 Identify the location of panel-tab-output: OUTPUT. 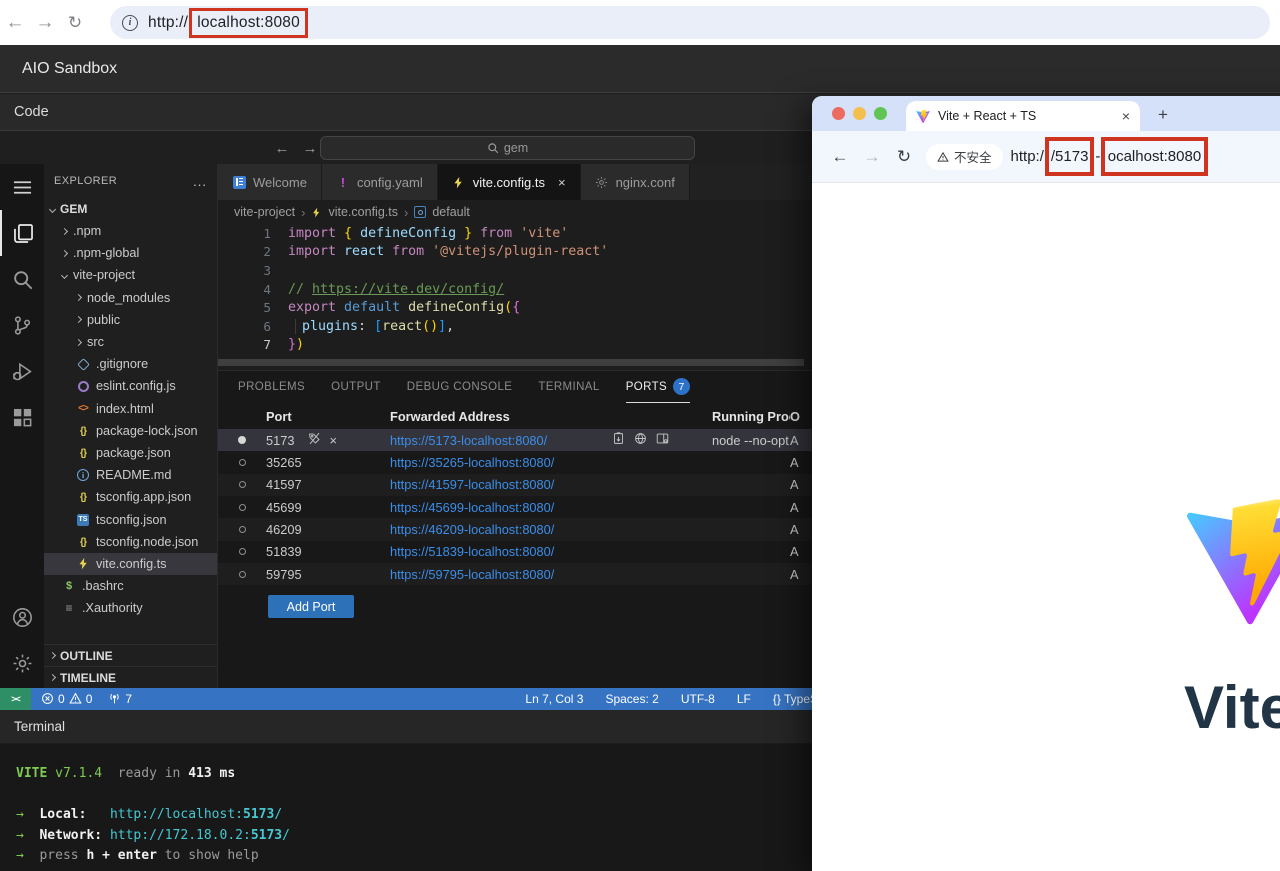
(356, 387).